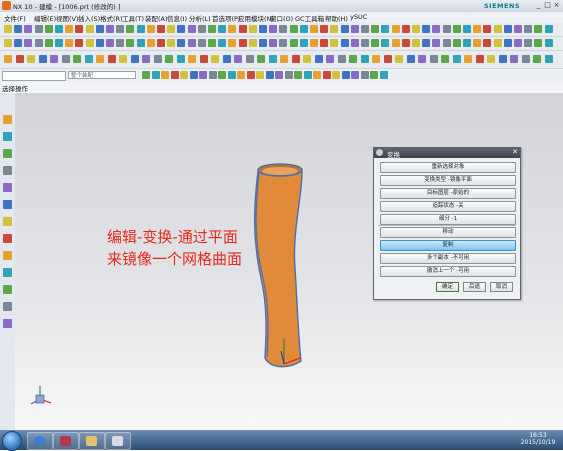 The height and width of the screenshot is (451, 563). What do you see at coordinates (45, 18) in the screenshot?
I see `menu-edit: 编辑(E)` at bounding box center [45, 18].